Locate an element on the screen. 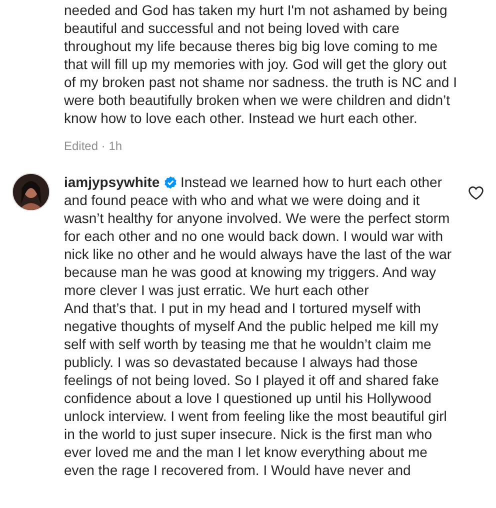 This screenshot has width=496, height=508. verified-icon is located at coordinates (170, 182).